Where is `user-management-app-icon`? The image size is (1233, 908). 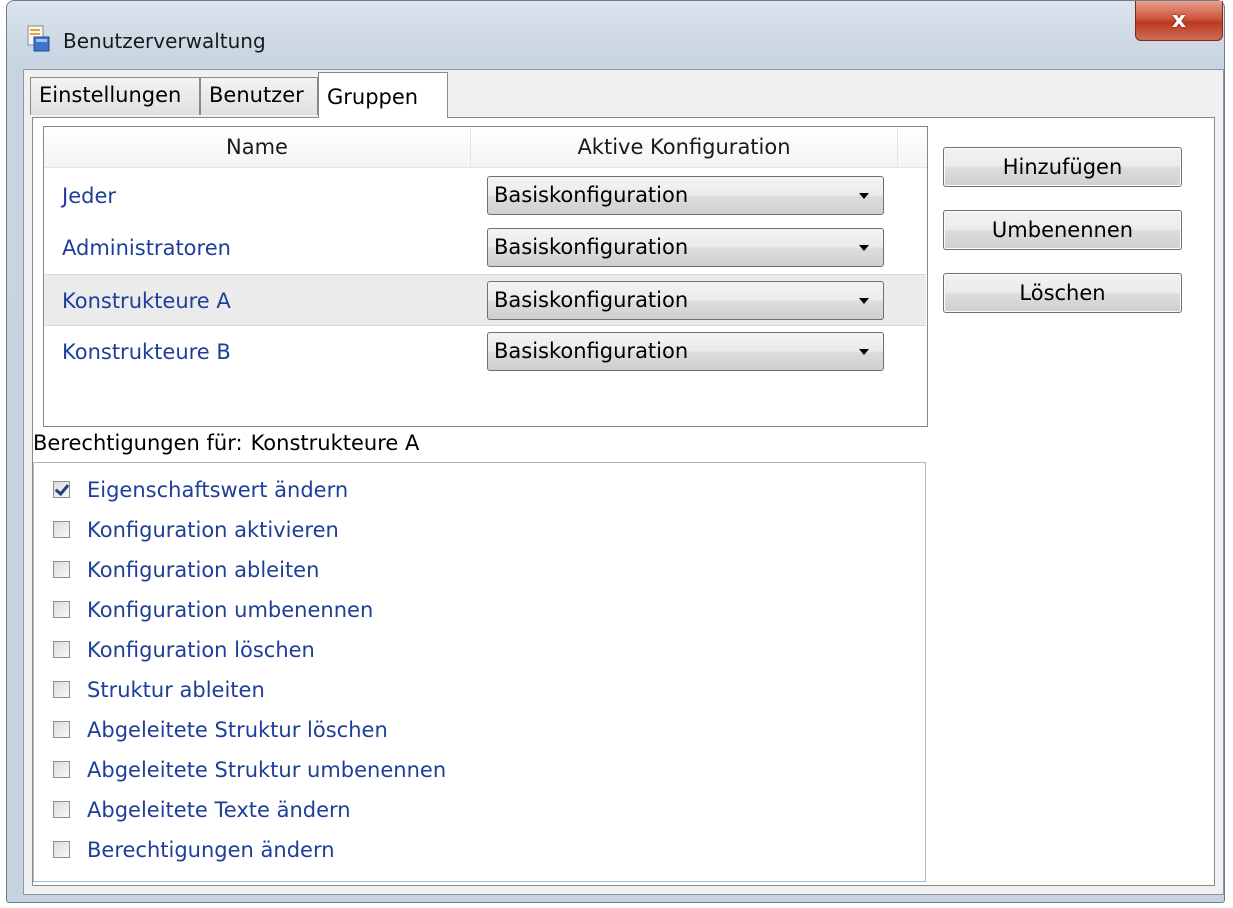 user-management-app-icon is located at coordinates (38, 38).